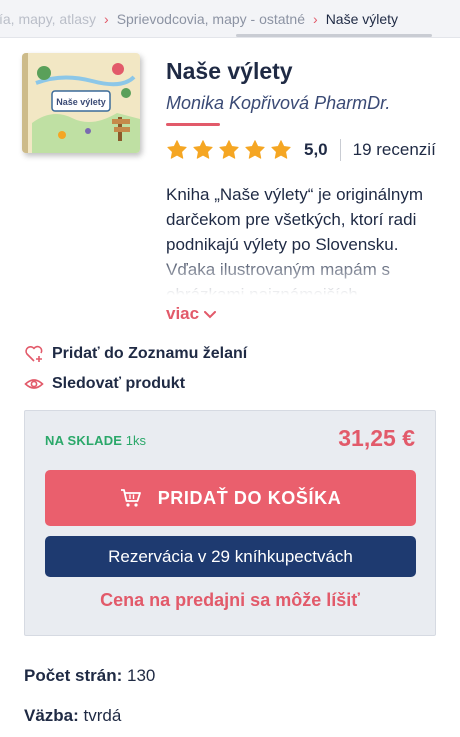 This screenshot has height=737, width=460. I want to click on author-link: Monika Kopřivová PharmDr., so click(278, 103).